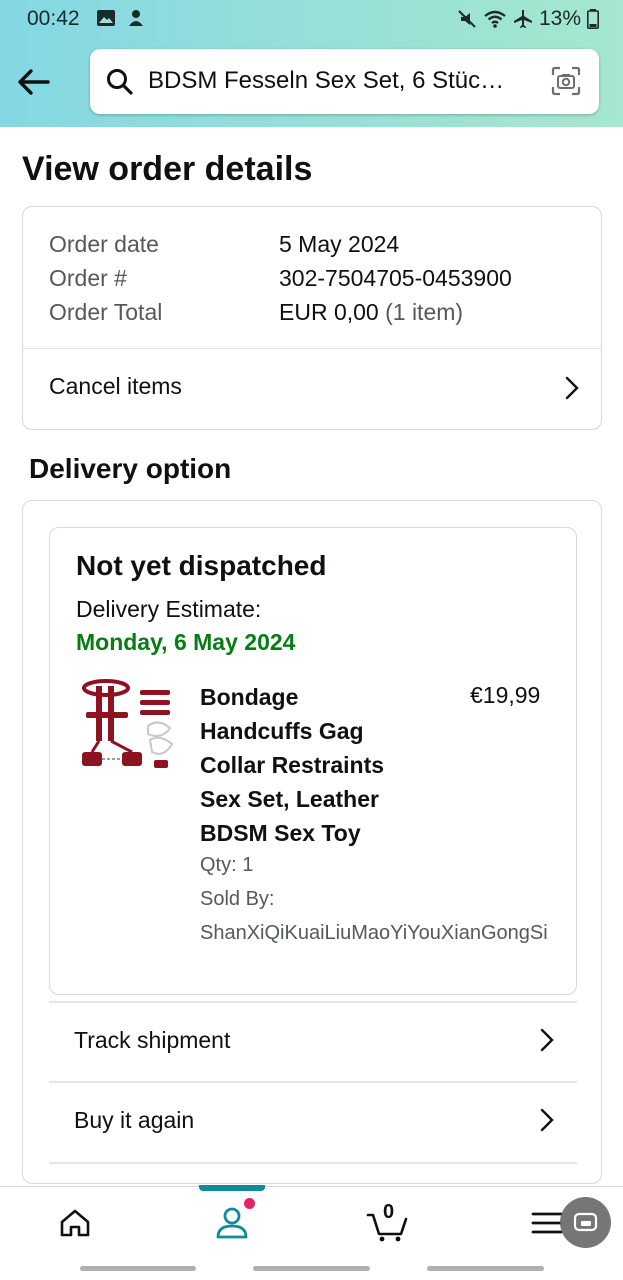  I want to click on battery-icon, so click(593, 19).